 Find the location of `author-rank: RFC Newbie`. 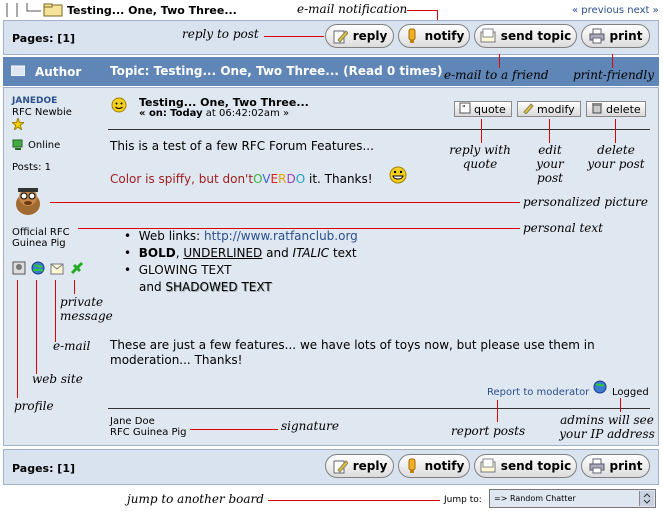

author-rank: RFC Newbie is located at coordinates (42, 112).